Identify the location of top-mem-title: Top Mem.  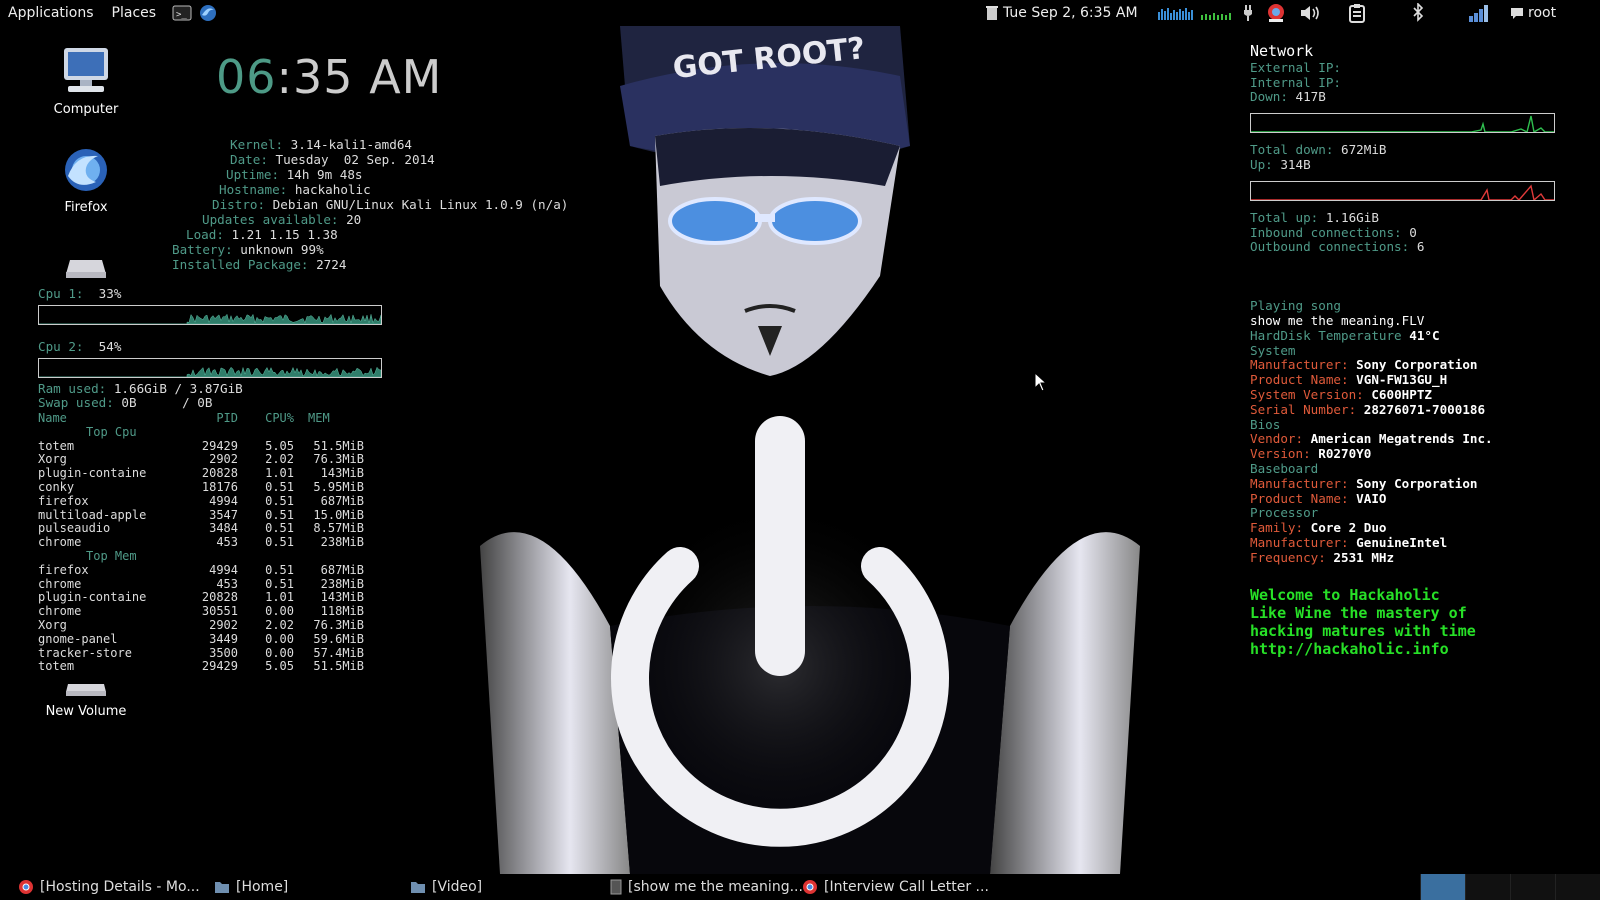
(111, 555).